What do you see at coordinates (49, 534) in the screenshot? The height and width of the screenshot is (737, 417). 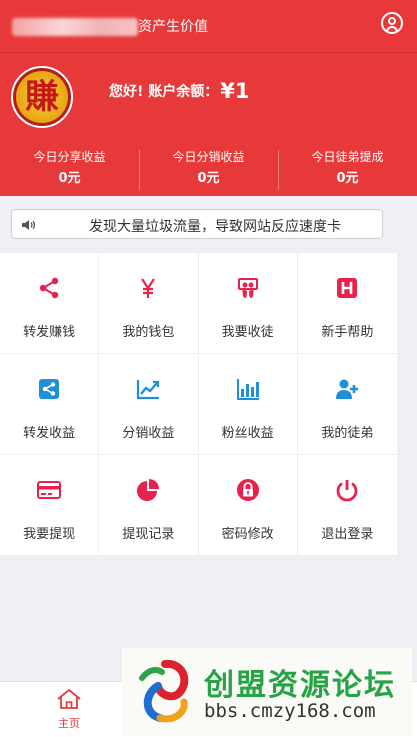 I see `menu-item-label: 我要提现` at bounding box center [49, 534].